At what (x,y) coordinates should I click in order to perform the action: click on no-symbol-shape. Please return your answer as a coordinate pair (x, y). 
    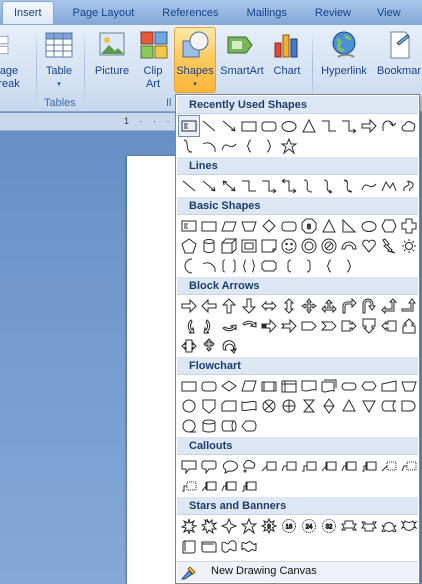
    Looking at the image, I should click on (329, 246).